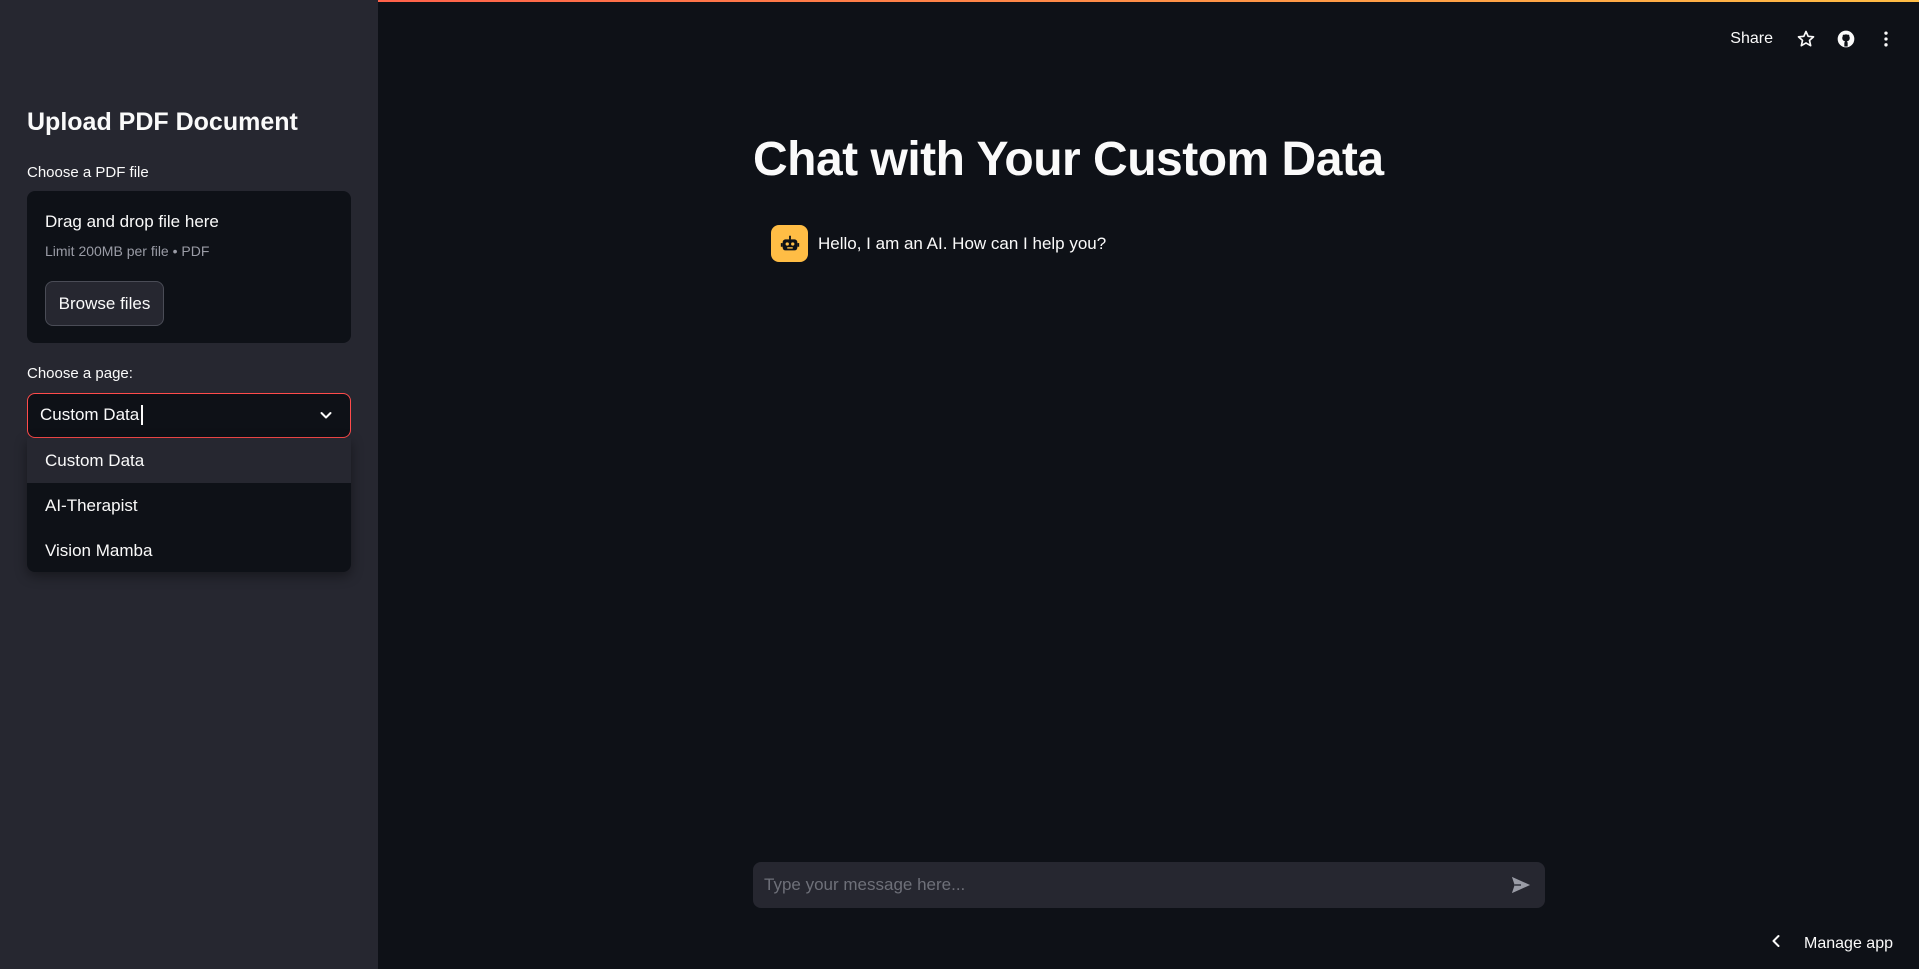  I want to click on star-icon, so click(1806, 39).